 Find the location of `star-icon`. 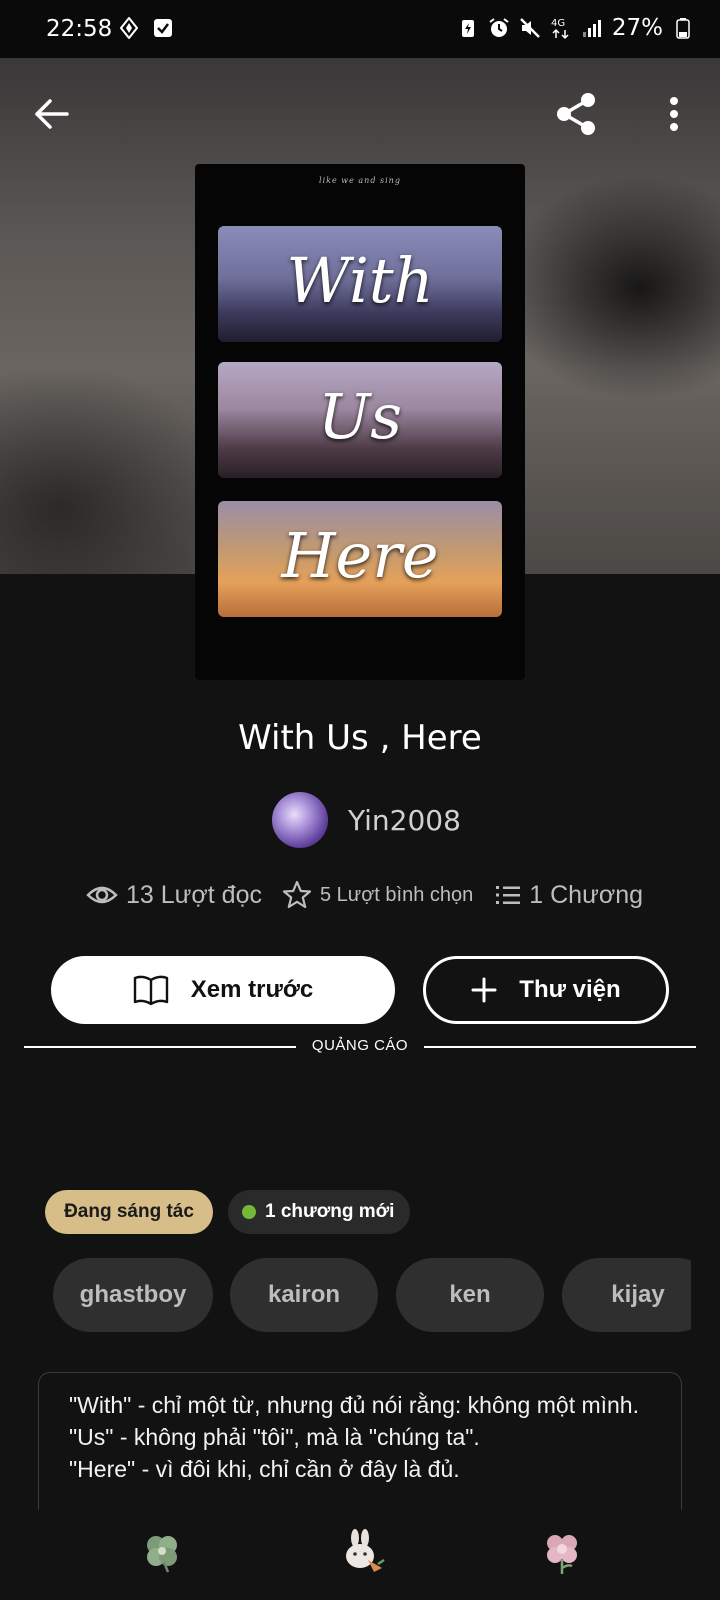

star-icon is located at coordinates (297, 894).